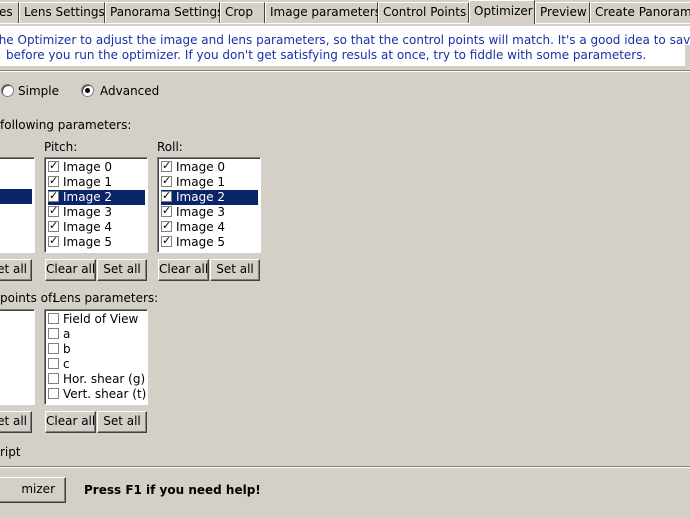 Image resolution: width=690 pixels, height=518 pixels. What do you see at coordinates (28, 298) in the screenshot?
I see `points-of-label: points of:` at bounding box center [28, 298].